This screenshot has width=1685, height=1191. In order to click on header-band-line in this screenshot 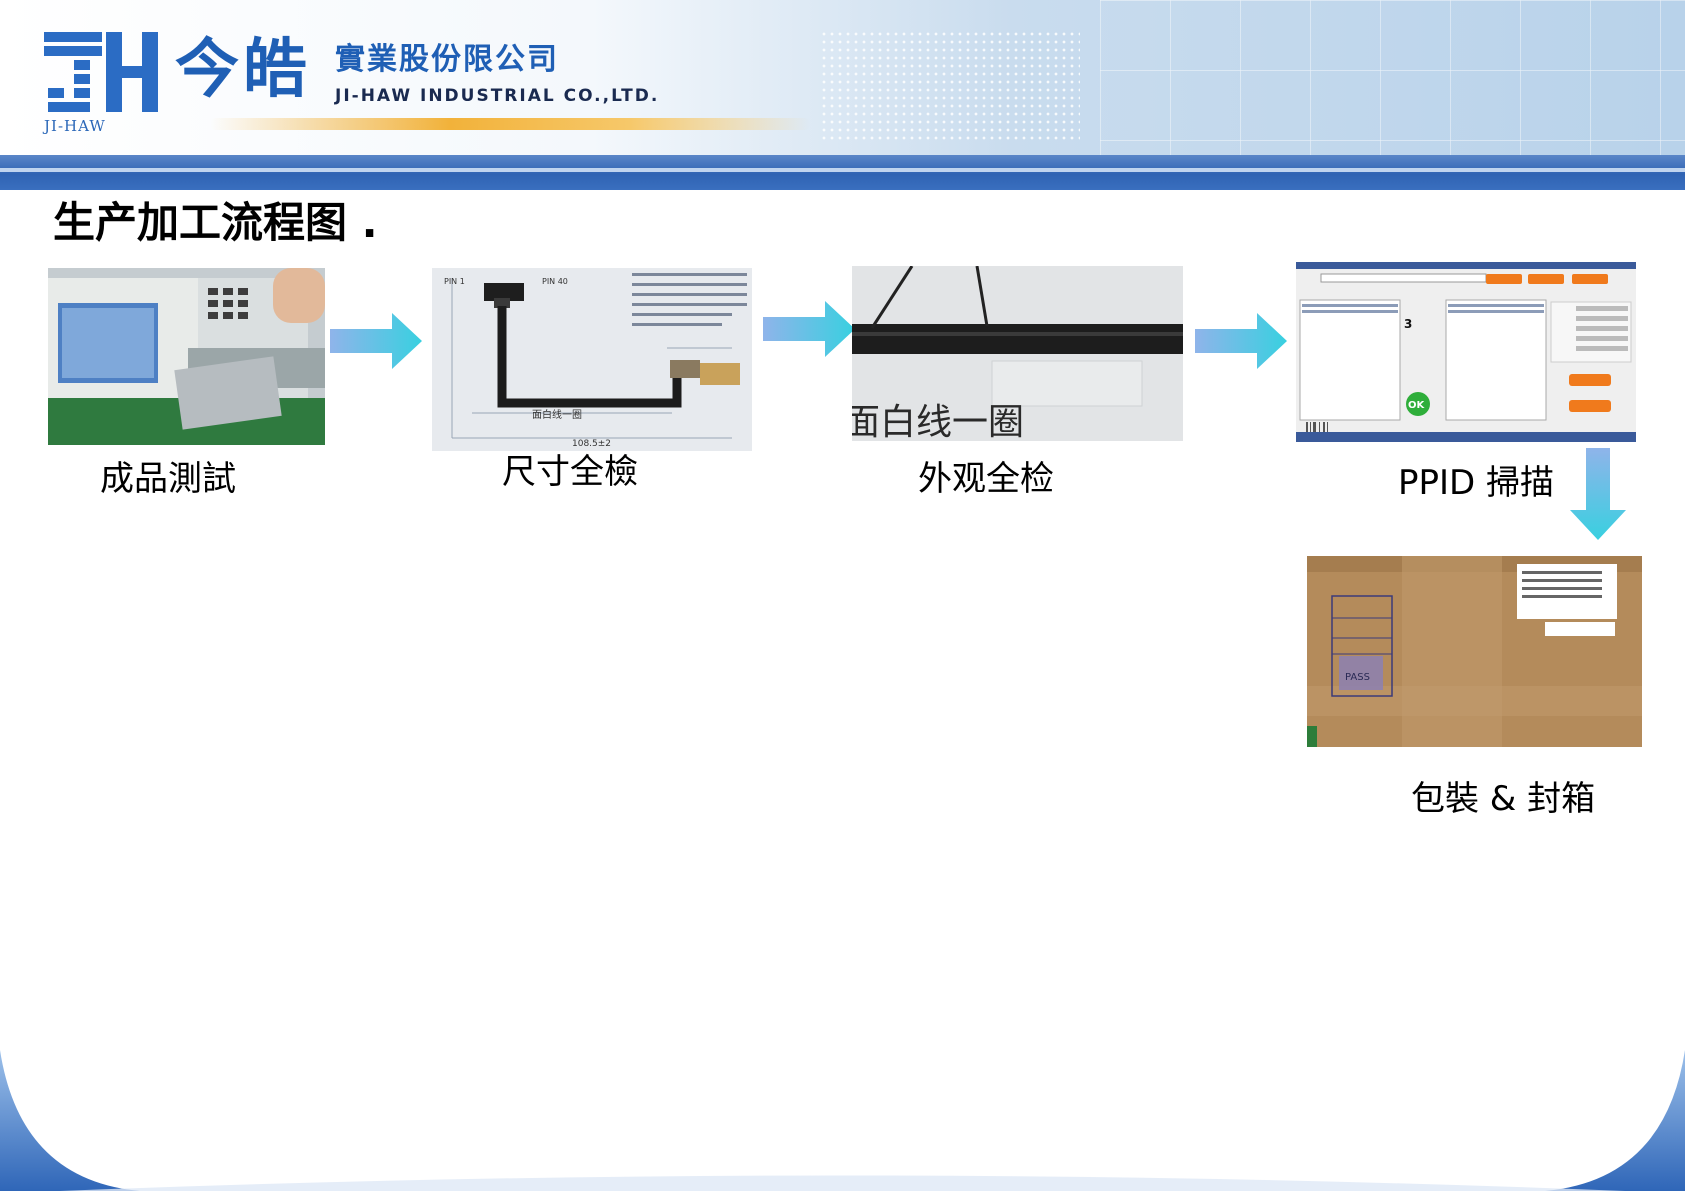, I will do `click(842, 170)`.